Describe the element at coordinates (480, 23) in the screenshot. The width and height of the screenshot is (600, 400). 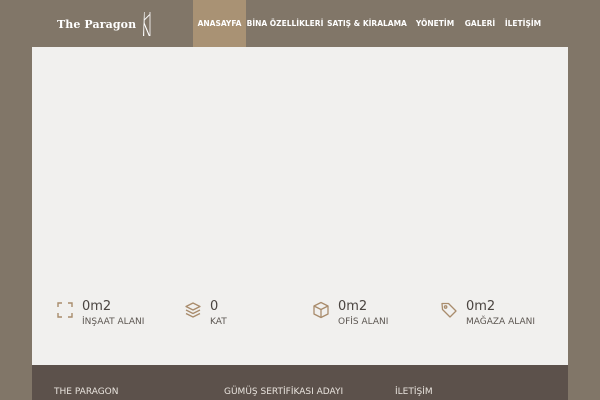
I see `nav-item-galeri: GALERİ` at that location.